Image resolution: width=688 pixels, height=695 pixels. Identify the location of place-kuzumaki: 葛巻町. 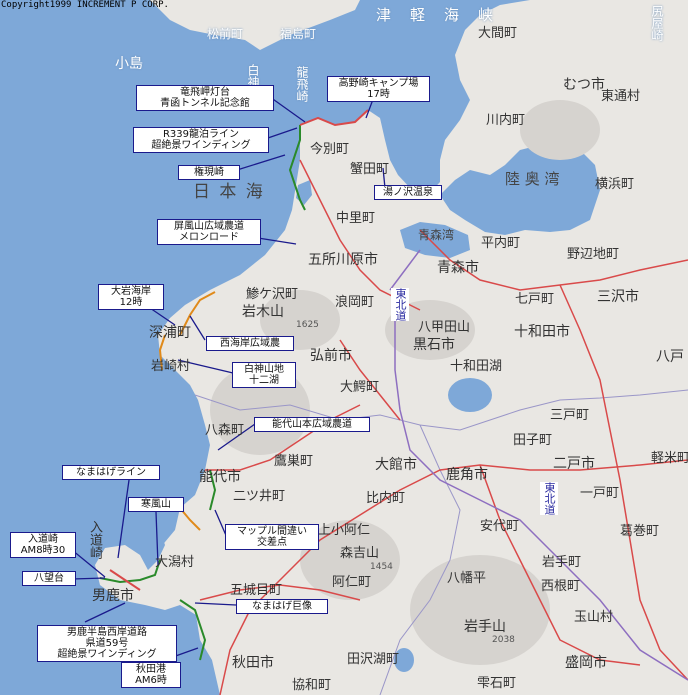
(640, 531).